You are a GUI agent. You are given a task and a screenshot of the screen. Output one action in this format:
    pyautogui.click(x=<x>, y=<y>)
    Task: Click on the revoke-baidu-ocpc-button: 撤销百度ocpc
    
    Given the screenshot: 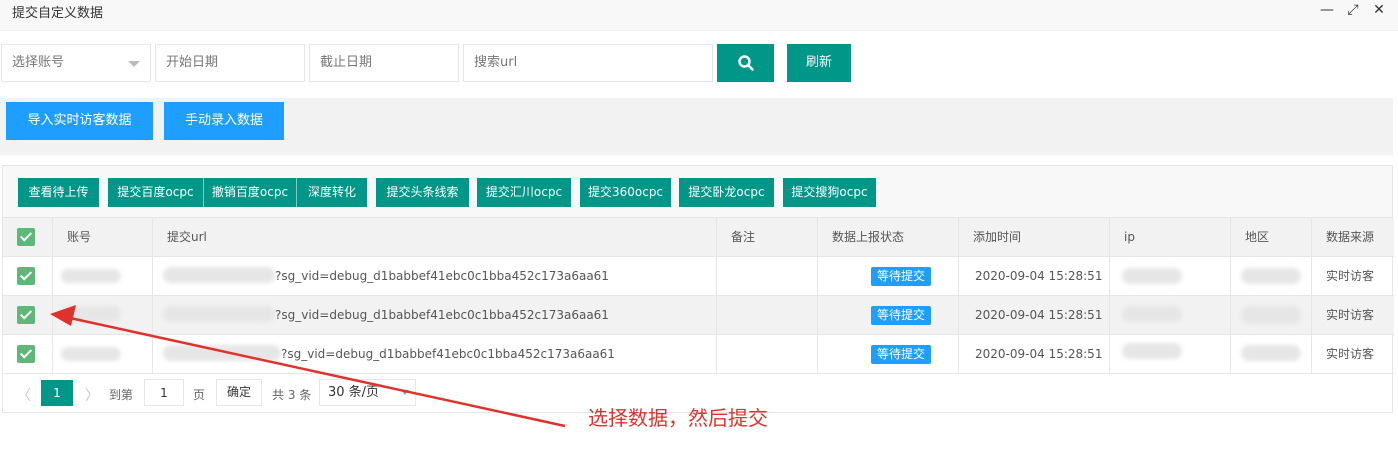 What is the action you would take?
    pyautogui.click(x=249, y=192)
    